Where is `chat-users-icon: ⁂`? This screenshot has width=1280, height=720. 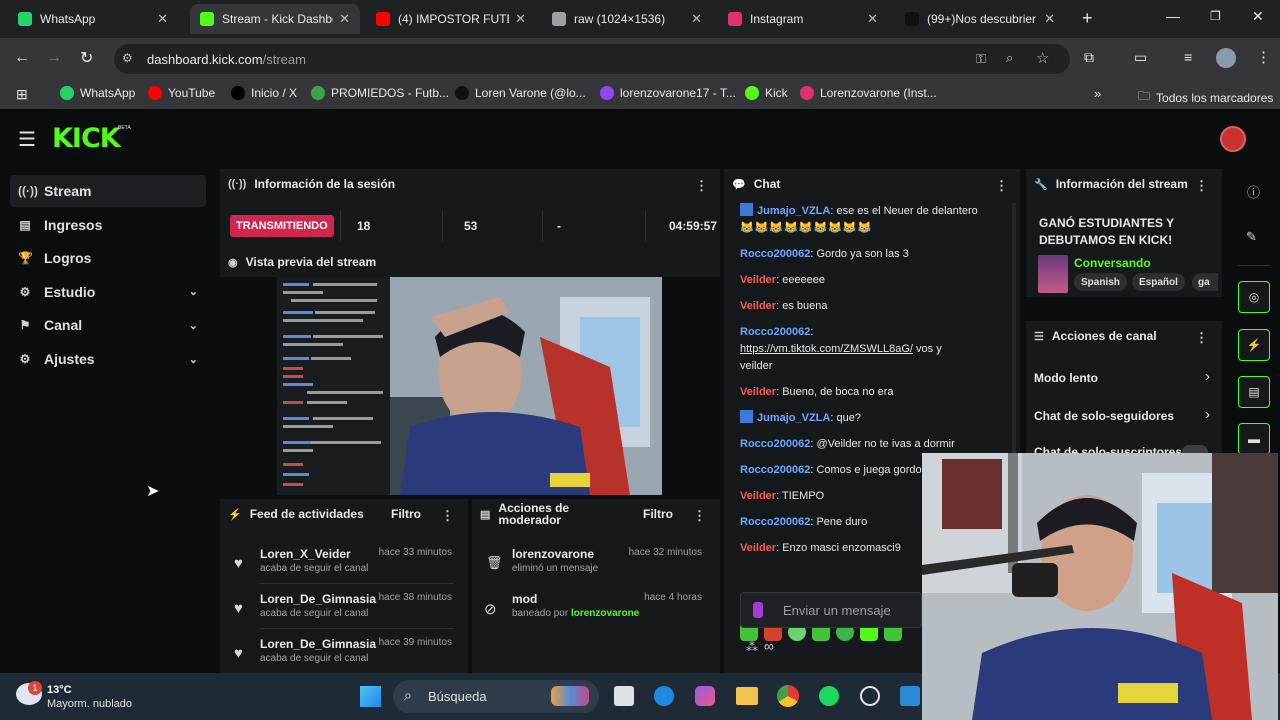 chat-users-icon: ⁂ is located at coordinates (752, 647).